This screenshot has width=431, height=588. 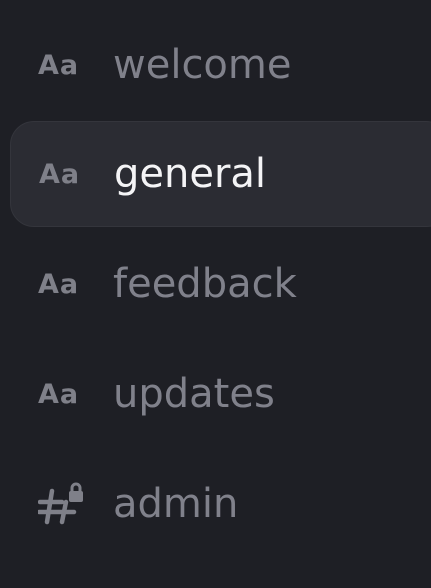 I want to click on channel-label: feedback, so click(x=205, y=284).